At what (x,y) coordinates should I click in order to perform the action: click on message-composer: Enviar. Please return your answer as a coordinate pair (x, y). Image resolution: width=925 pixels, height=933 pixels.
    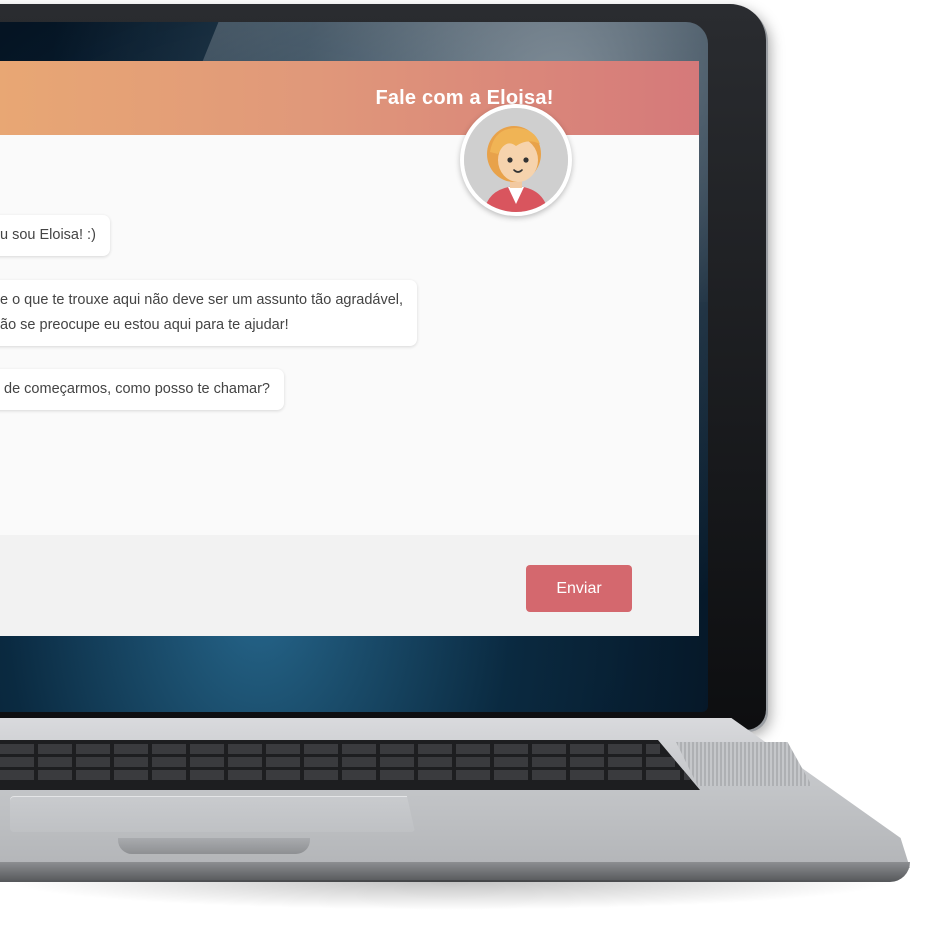
    Looking at the image, I should click on (349, 585).